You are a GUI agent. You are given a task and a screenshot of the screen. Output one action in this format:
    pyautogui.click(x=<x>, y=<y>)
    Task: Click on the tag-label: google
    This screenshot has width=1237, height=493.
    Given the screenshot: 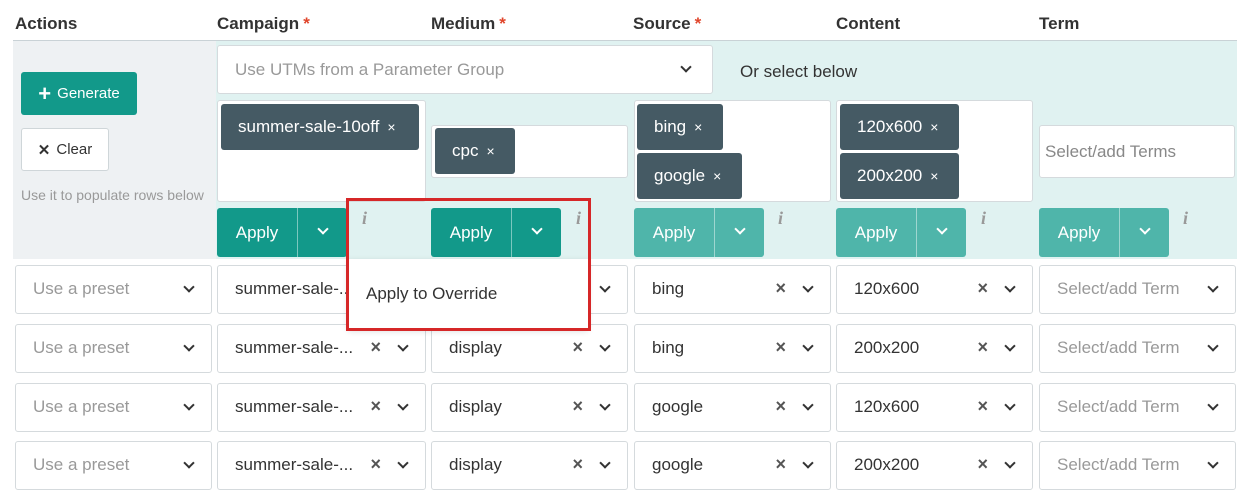 What is the action you would take?
    pyautogui.click(x=680, y=175)
    